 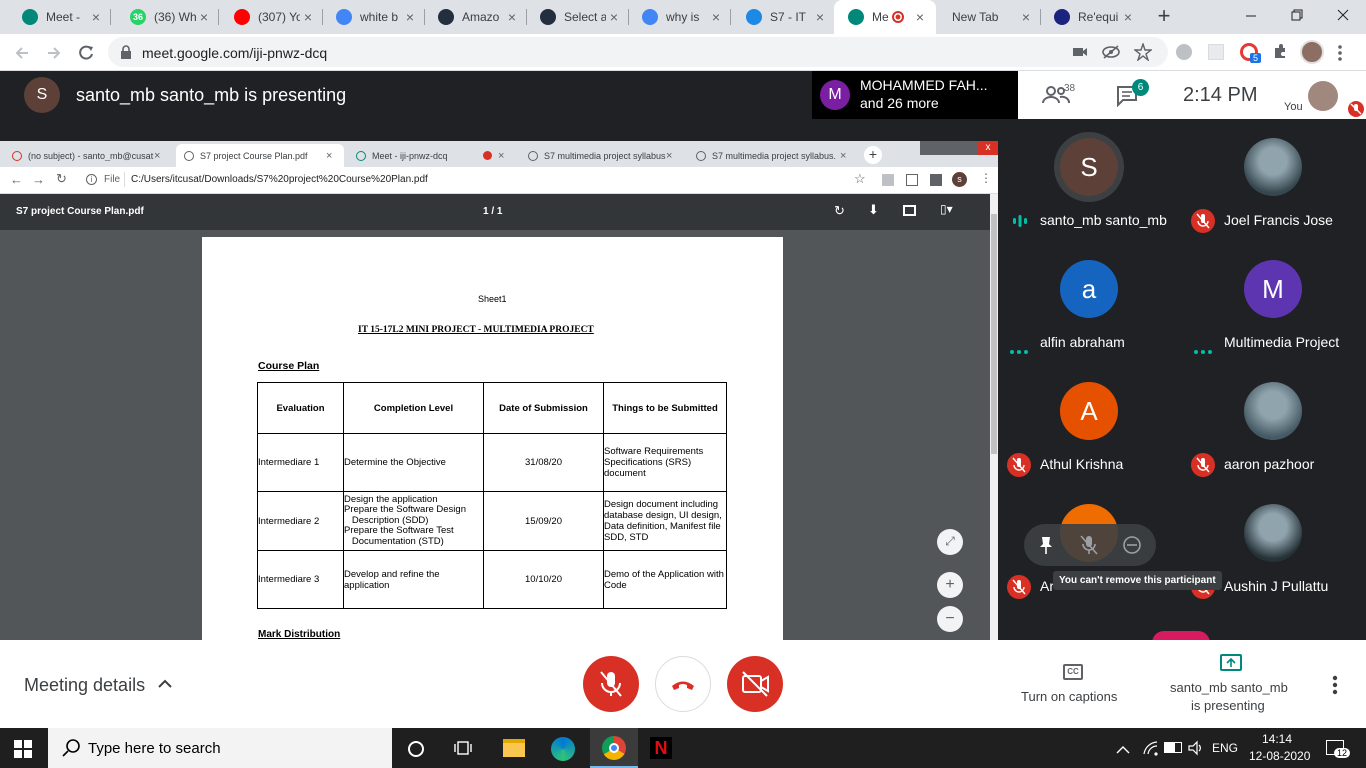 I want to click on table-cell: Develop and refine the application, so click(x=413, y=579).